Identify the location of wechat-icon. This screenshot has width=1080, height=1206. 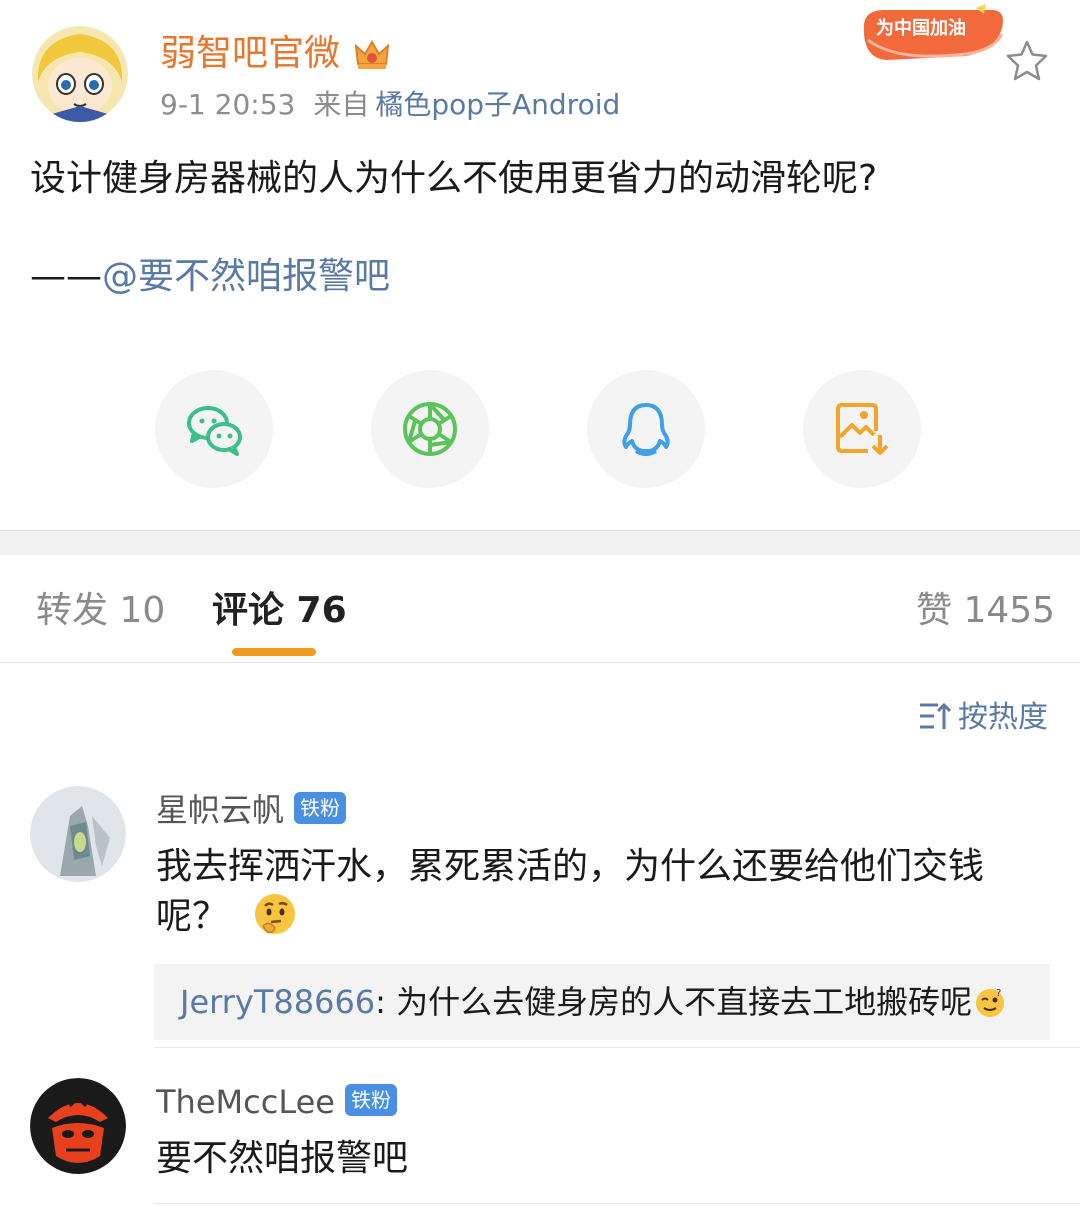
(214, 431).